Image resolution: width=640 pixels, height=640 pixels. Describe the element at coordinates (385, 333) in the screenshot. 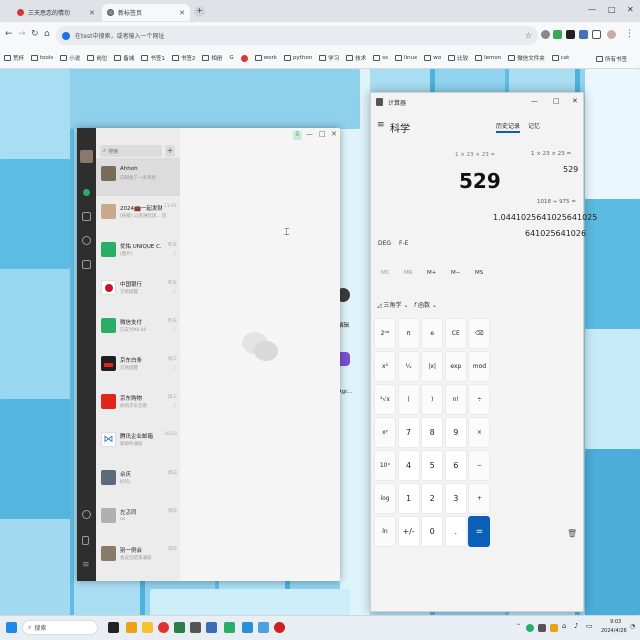

I see `calc-key-button: 2ⁿᵈ` at that location.